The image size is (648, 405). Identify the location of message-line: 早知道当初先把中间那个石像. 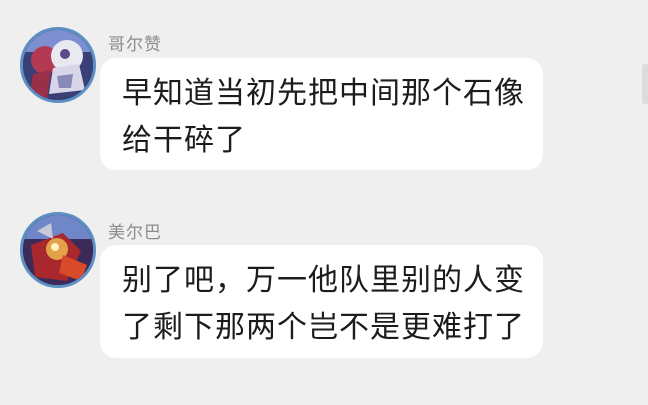
(323, 93).